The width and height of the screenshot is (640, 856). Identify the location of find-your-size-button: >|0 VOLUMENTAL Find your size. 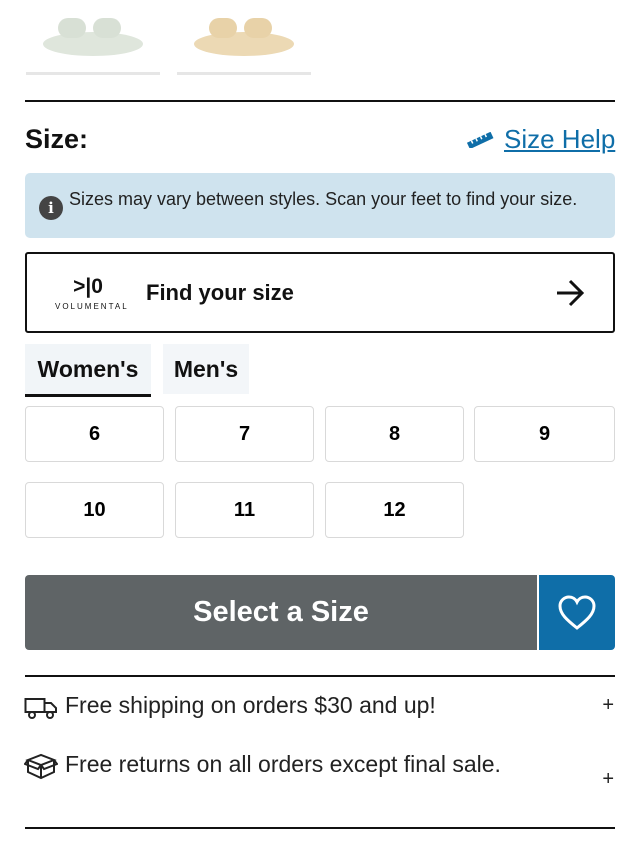
(320, 292).